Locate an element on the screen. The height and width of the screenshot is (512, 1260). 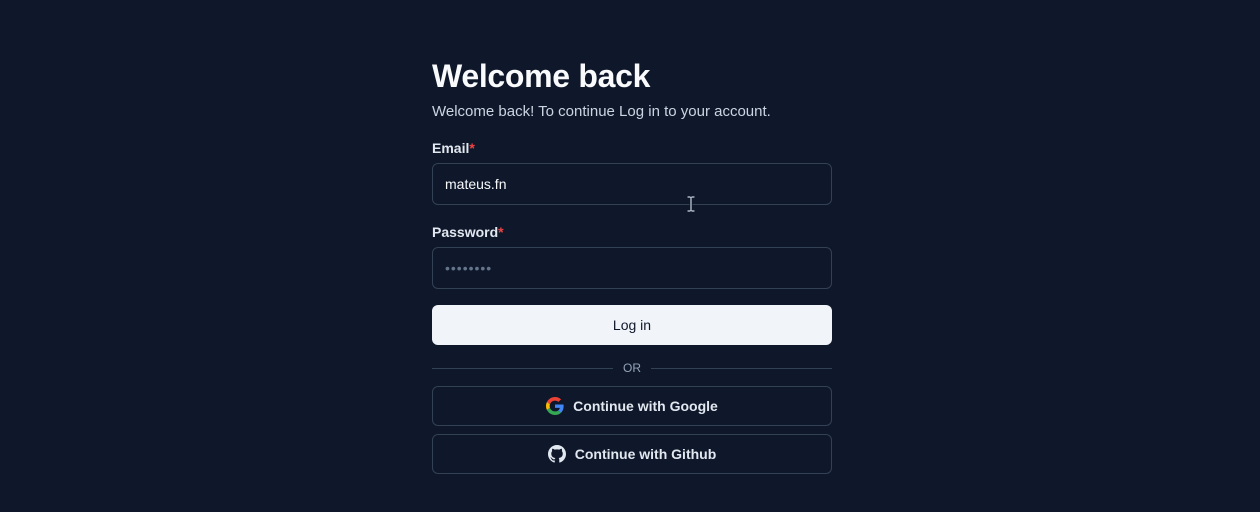
email-required-mark: * is located at coordinates (472, 148).